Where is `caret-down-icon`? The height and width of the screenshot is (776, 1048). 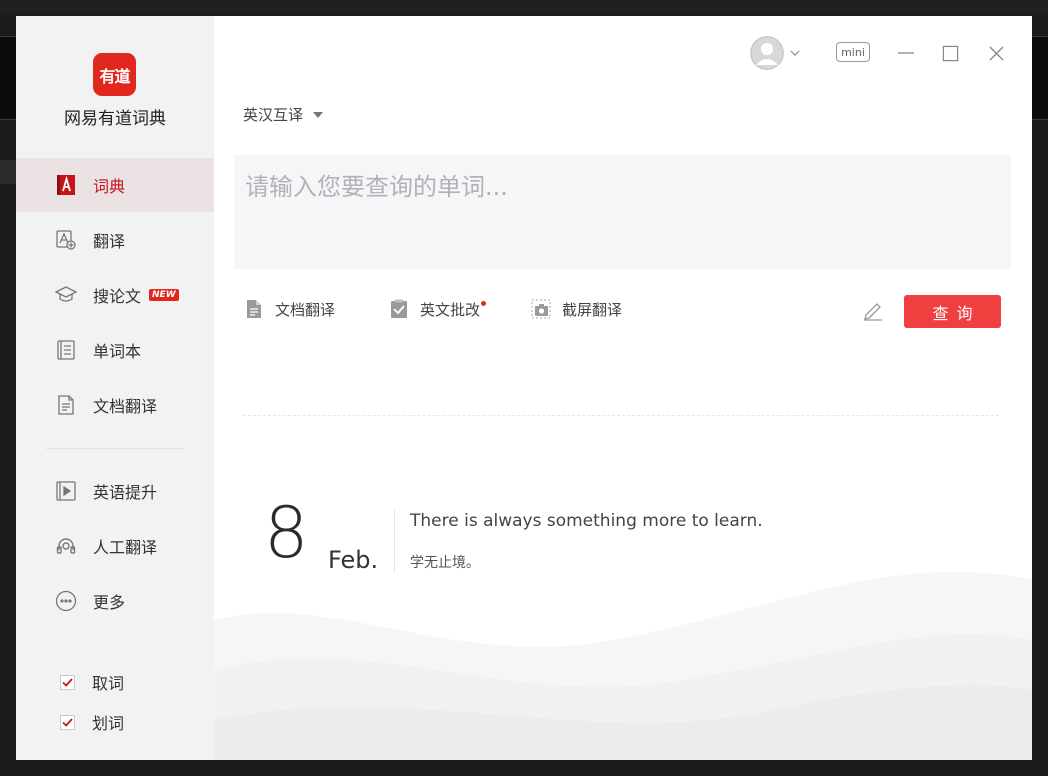
caret-down-icon is located at coordinates (318, 114).